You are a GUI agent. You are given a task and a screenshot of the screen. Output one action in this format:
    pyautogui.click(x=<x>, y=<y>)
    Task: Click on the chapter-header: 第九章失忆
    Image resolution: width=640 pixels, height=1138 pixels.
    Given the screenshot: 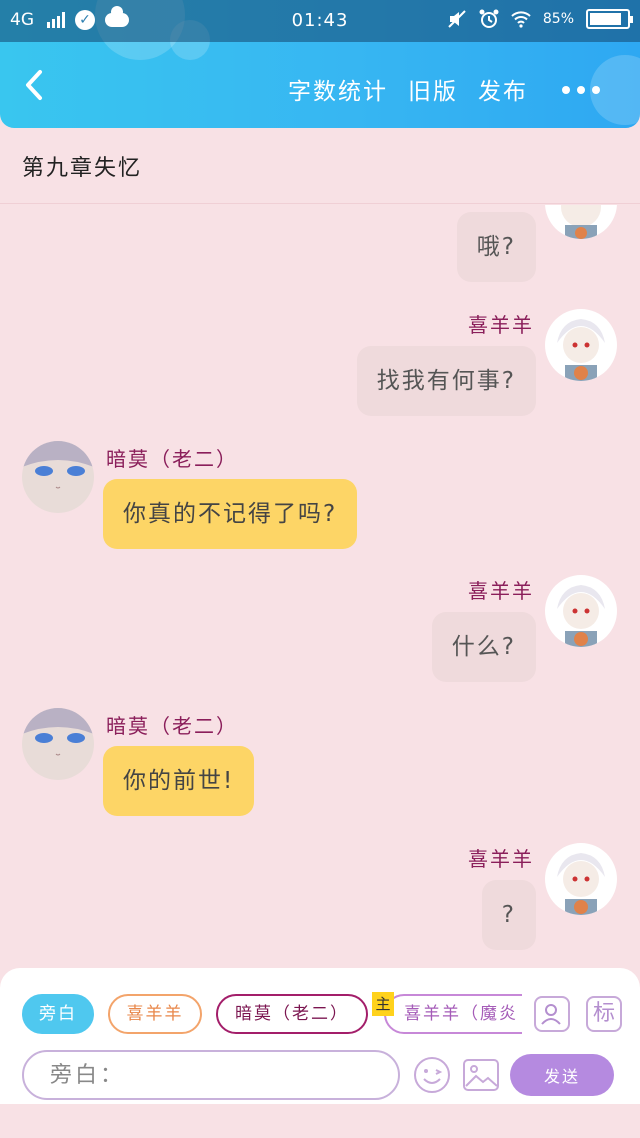 What is the action you would take?
    pyautogui.click(x=320, y=166)
    